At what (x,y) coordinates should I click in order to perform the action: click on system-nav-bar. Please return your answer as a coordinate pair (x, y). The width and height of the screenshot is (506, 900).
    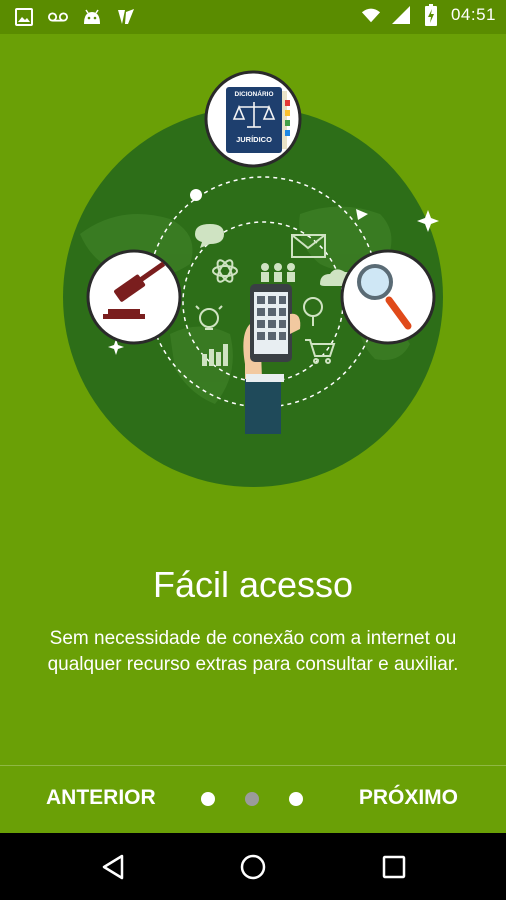
    Looking at the image, I should click on (253, 866).